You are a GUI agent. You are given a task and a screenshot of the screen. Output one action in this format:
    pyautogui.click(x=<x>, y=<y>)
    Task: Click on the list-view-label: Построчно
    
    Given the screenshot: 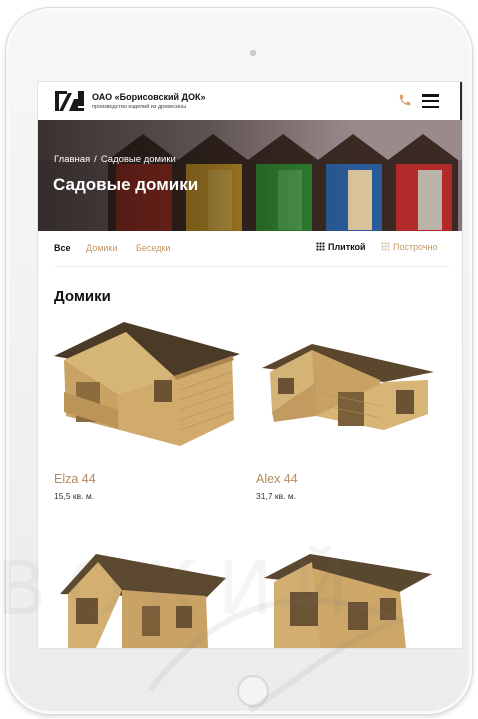 What is the action you would take?
    pyautogui.click(x=415, y=247)
    